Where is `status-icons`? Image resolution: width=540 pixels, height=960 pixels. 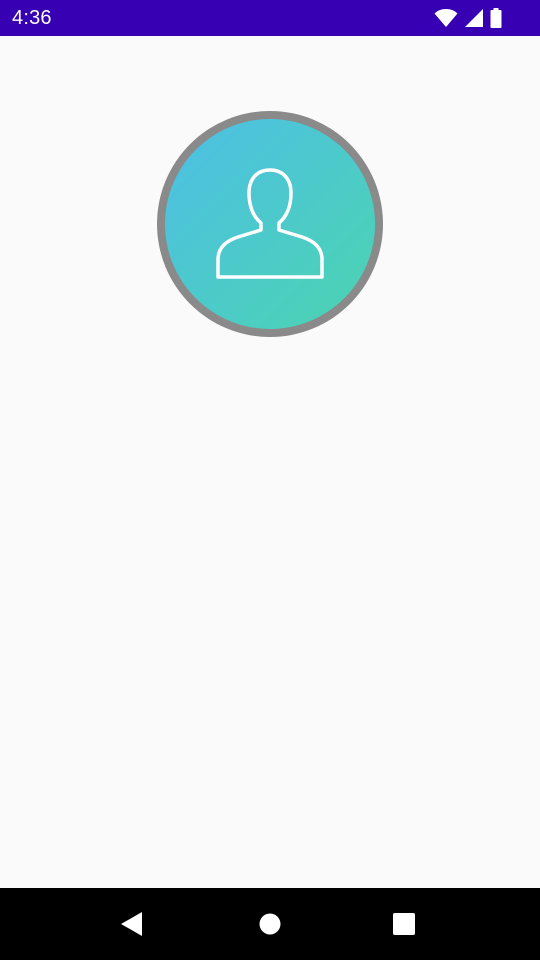
status-icons is located at coordinates (468, 18).